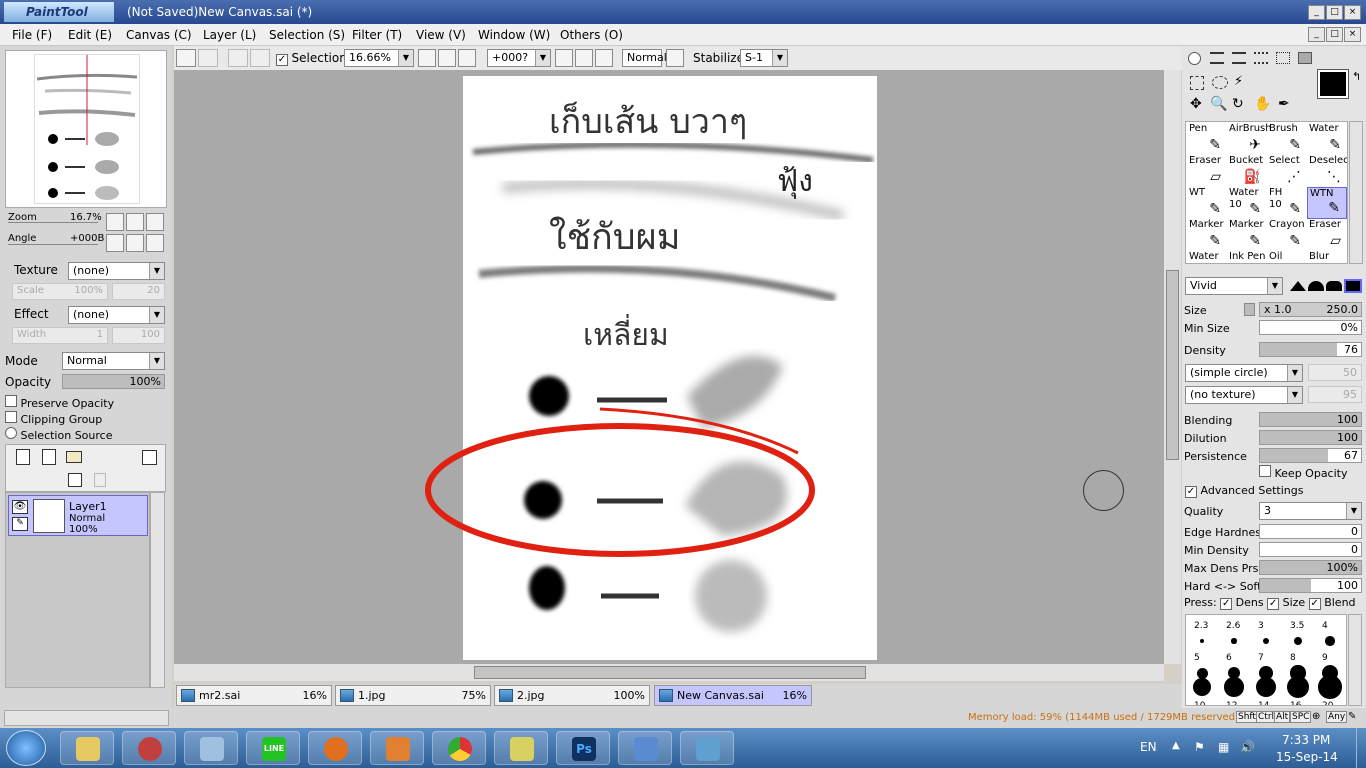 The image size is (1366, 768). Describe the element at coordinates (644, 58) in the screenshot. I see `blend-select: Normal` at that location.